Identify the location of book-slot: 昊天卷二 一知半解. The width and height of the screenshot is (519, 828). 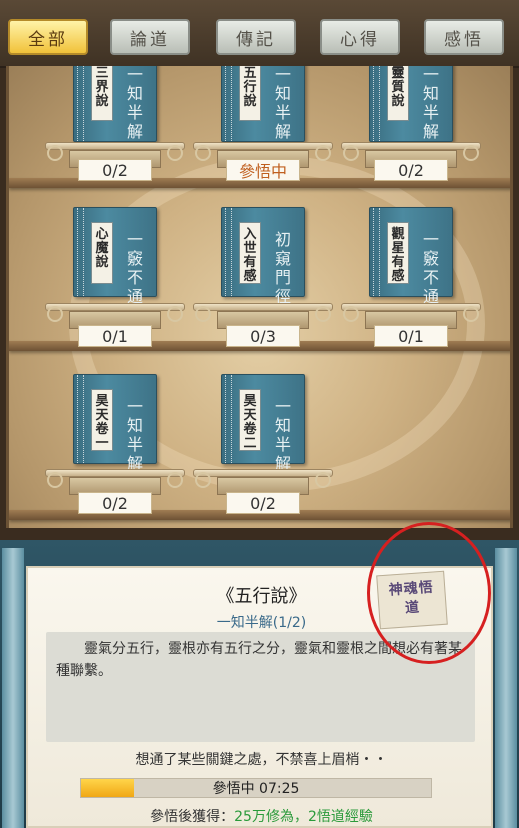
(263, 423).